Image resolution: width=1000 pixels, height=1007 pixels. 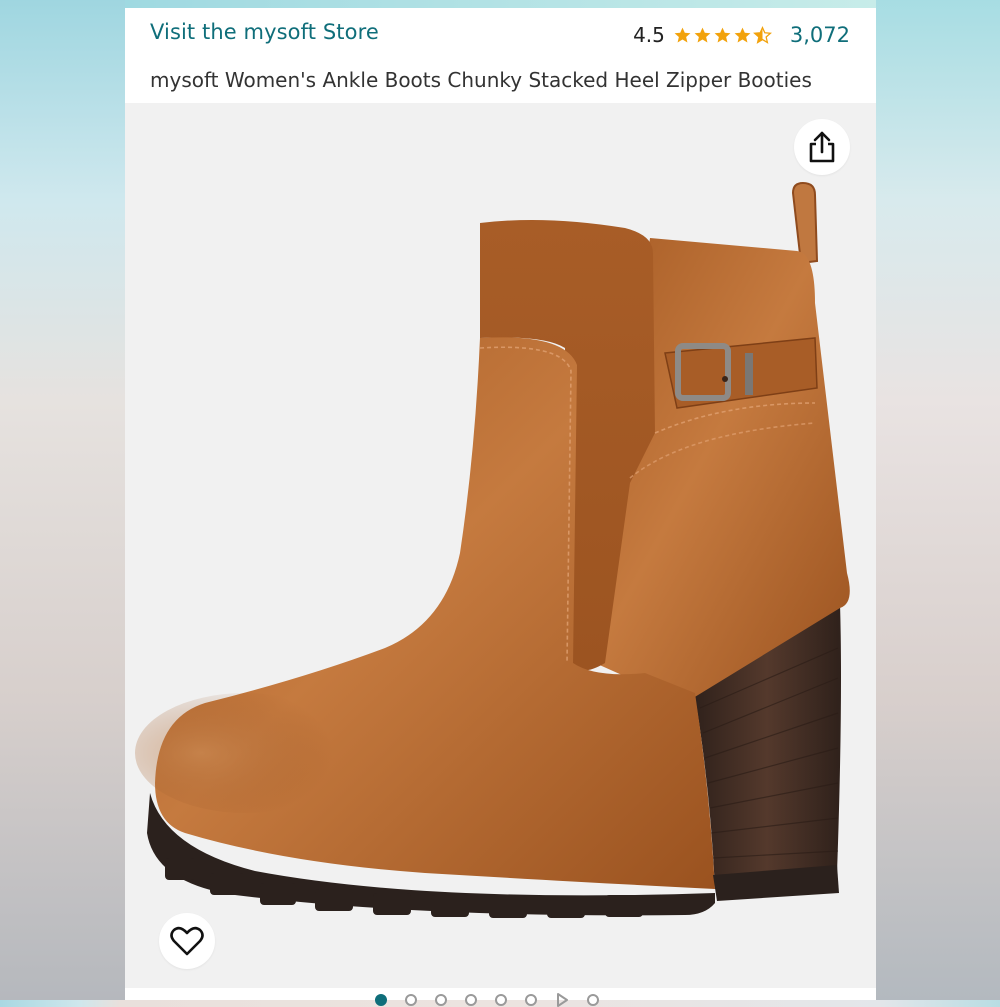 I want to click on rating-count-link: 3,072, so click(x=820, y=35).